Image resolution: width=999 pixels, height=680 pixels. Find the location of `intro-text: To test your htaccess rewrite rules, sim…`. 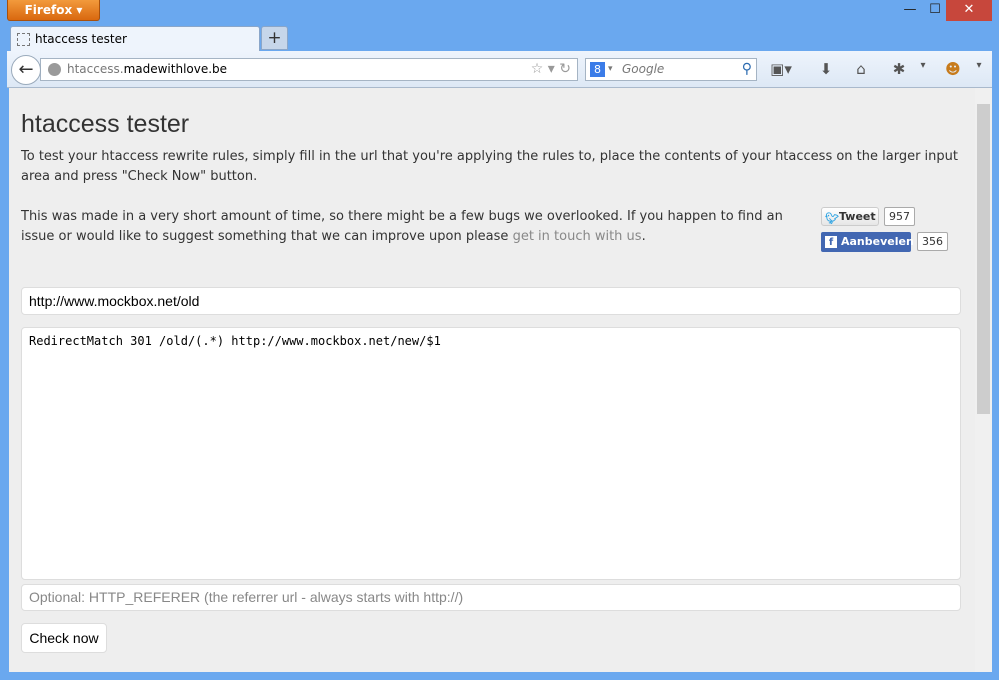

intro-text: To test your htaccess rewrite rules, sim… is located at coordinates (489, 166).